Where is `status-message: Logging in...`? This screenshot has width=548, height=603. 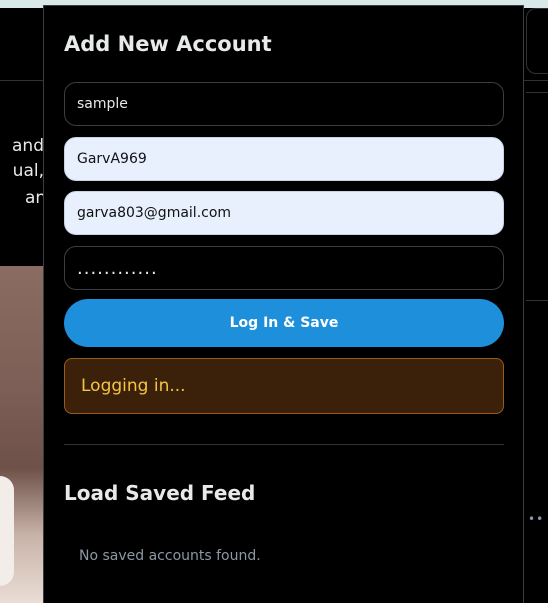 status-message: Logging in... is located at coordinates (284, 386).